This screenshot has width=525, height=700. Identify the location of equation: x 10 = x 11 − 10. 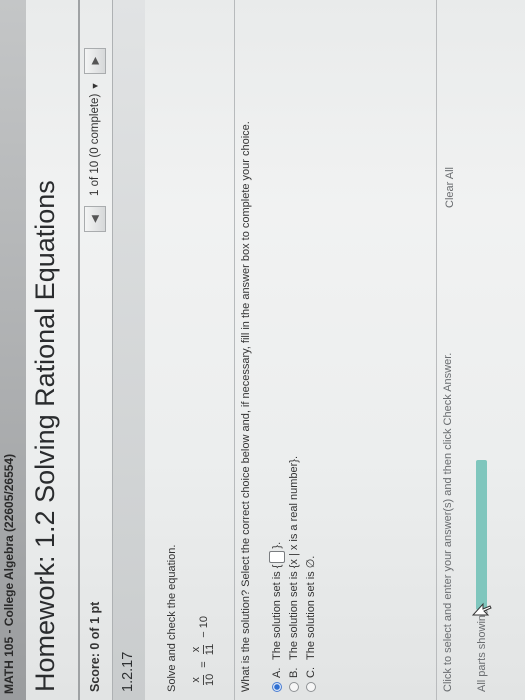
(203, 649).